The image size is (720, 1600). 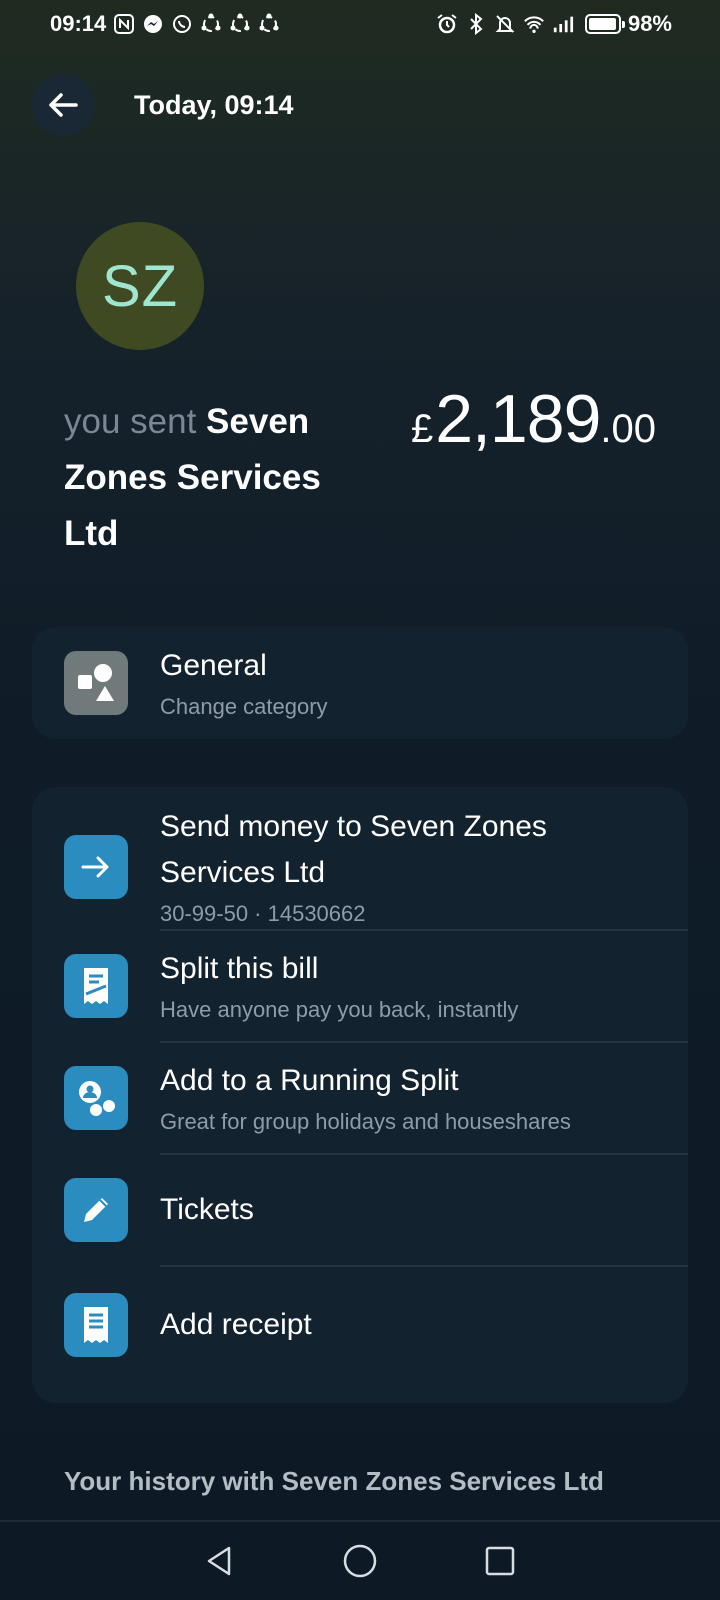 I want to click on send-money-title: Send money to Seven Zones Services Ltd, so click(x=353, y=849).